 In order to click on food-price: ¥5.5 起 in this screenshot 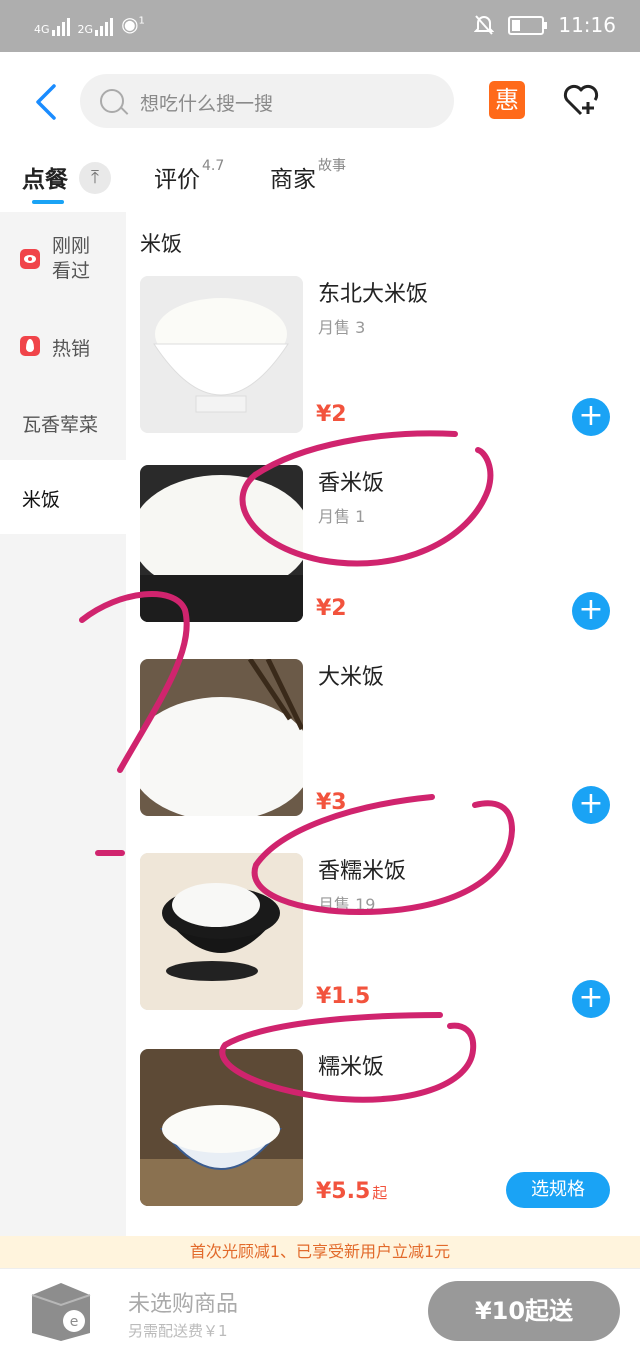, I will do `click(351, 1191)`.